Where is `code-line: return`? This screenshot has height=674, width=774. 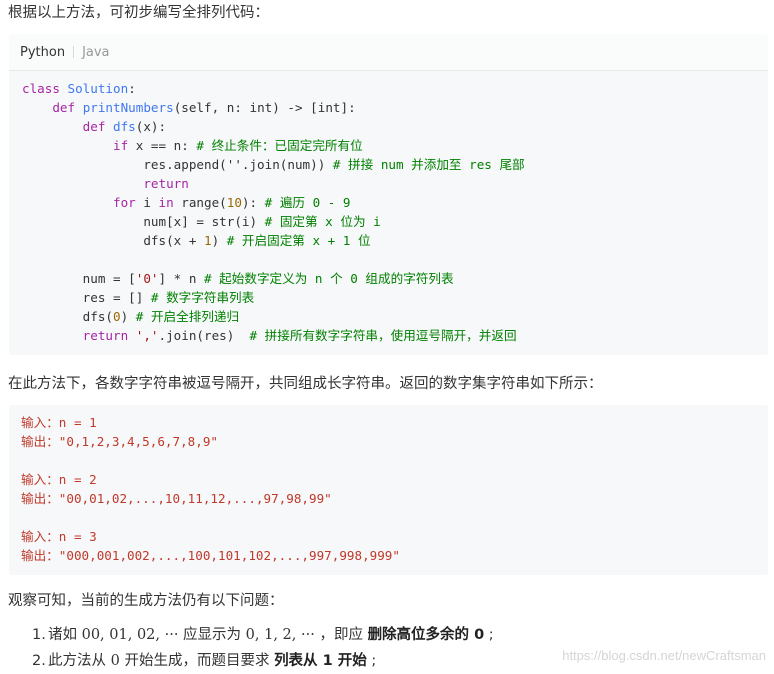 code-line: return is located at coordinates (166, 183).